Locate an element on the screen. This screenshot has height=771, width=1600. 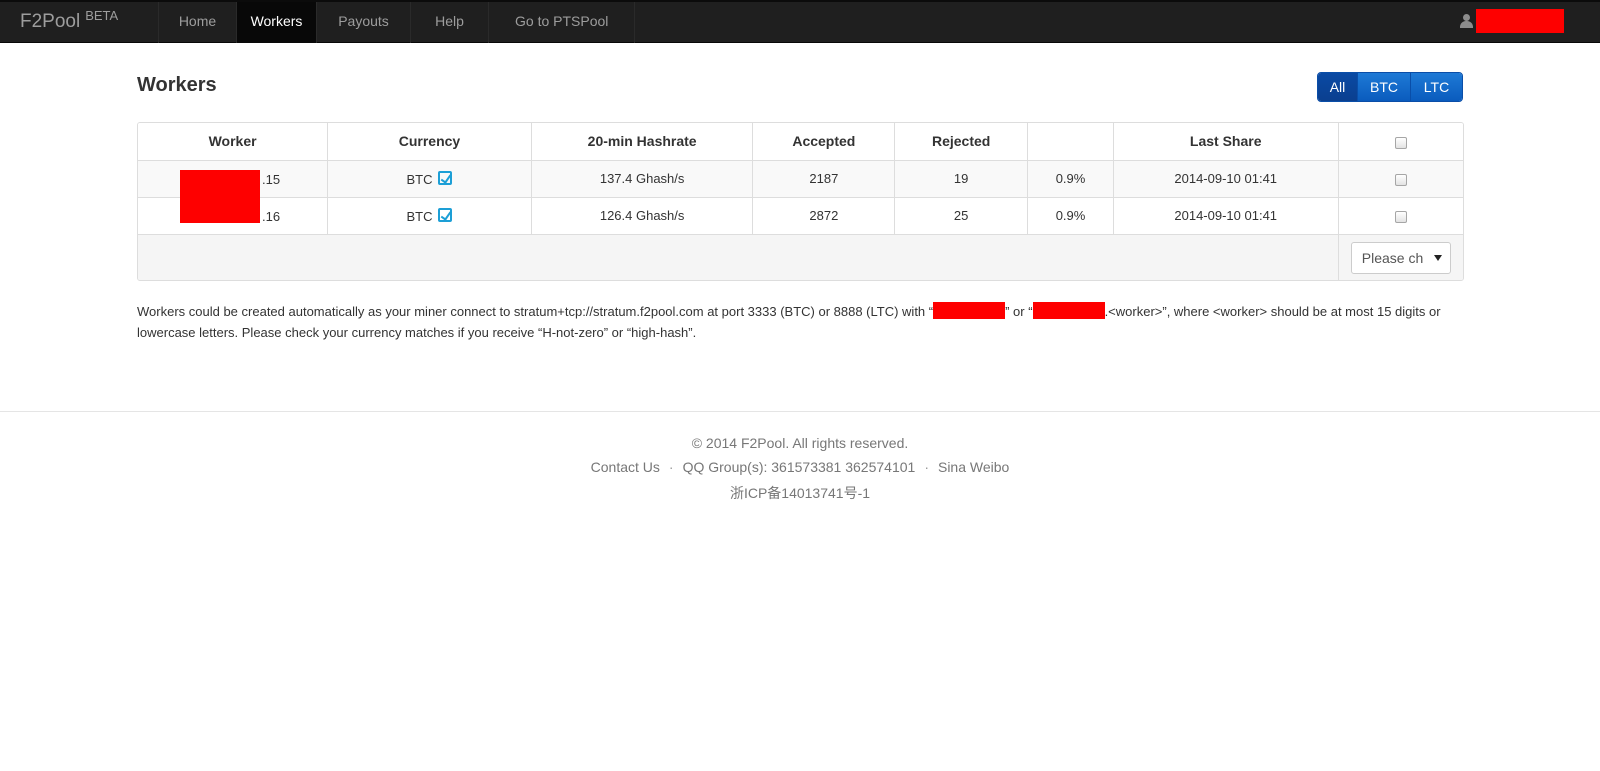
table-actions-row: Please ch is located at coordinates (800, 257).